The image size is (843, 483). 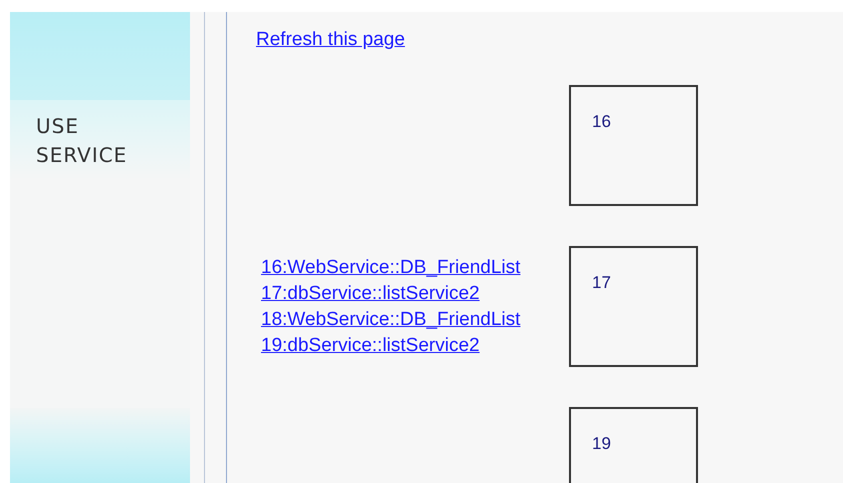 I want to click on sidebar-title: USE SERVICE, so click(x=82, y=141).